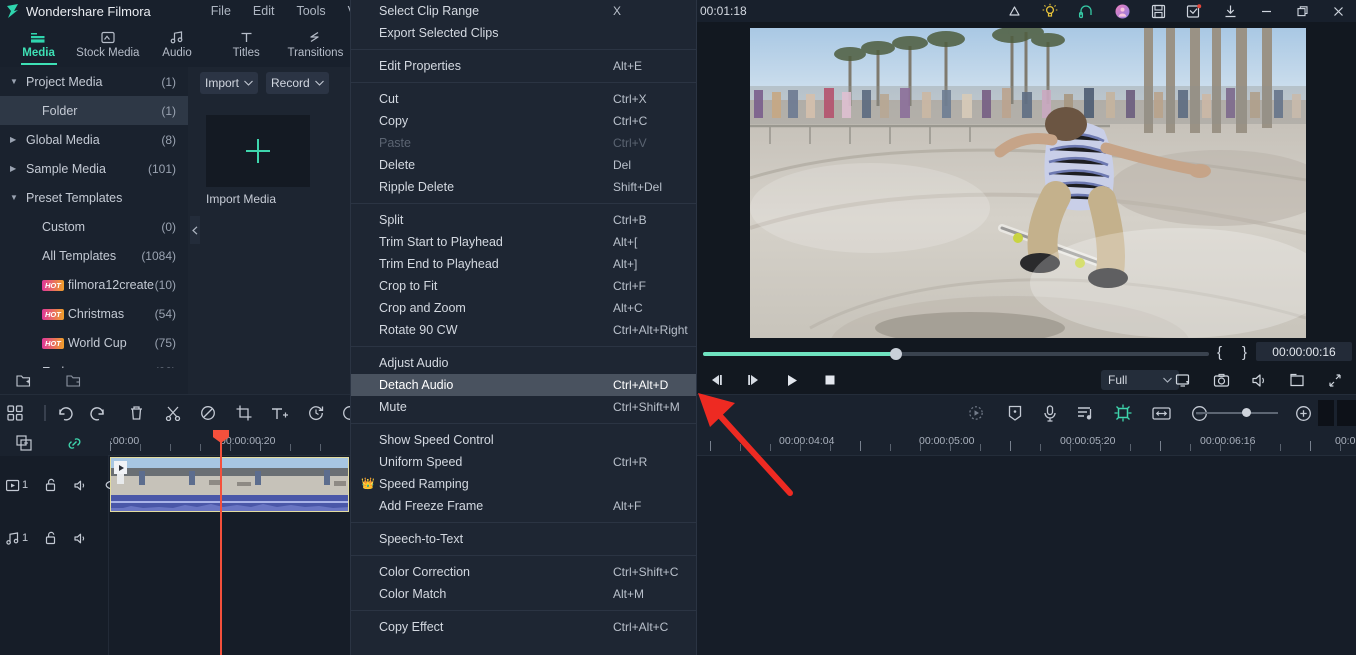 The height and width of the screenshot is (655, 1356). What do you see at coordinates (1122, 11) in the screenshot?
I see `avatar` at bounding box center [1122, 11].